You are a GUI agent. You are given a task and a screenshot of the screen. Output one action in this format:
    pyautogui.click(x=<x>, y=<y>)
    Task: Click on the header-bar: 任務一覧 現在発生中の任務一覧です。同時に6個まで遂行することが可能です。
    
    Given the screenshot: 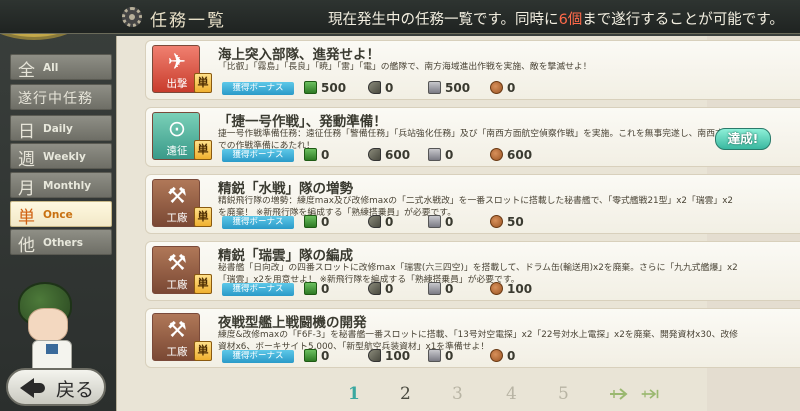 What is the action you would take?
    pyautogui.click(x=400, y=17)
    